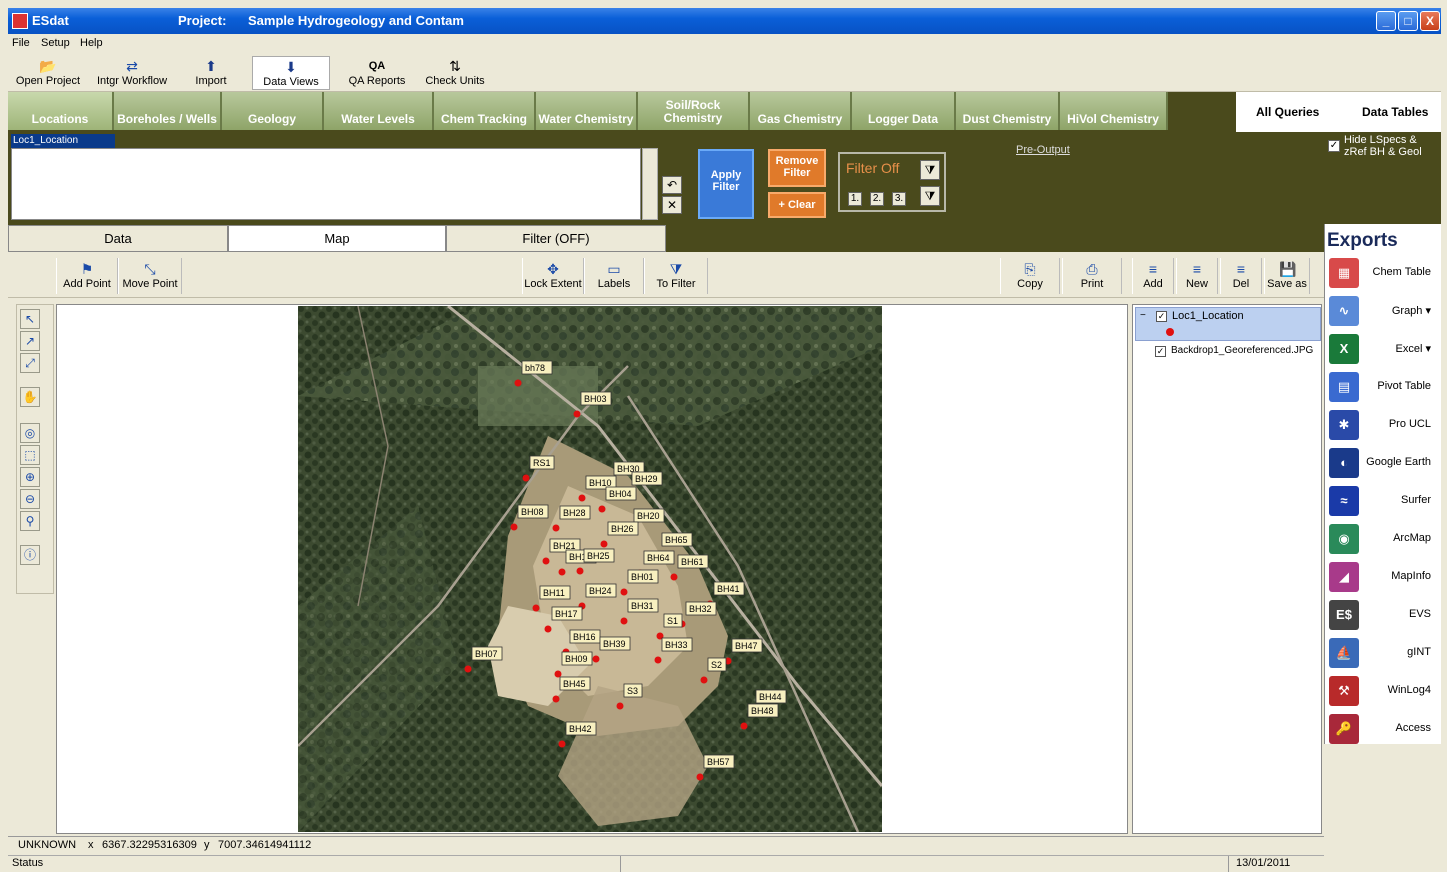 Image resolution: width=1447 pixels, height=872 pixels. I want to click on tab-data-tables: Data Tables, so click(1395, 112).